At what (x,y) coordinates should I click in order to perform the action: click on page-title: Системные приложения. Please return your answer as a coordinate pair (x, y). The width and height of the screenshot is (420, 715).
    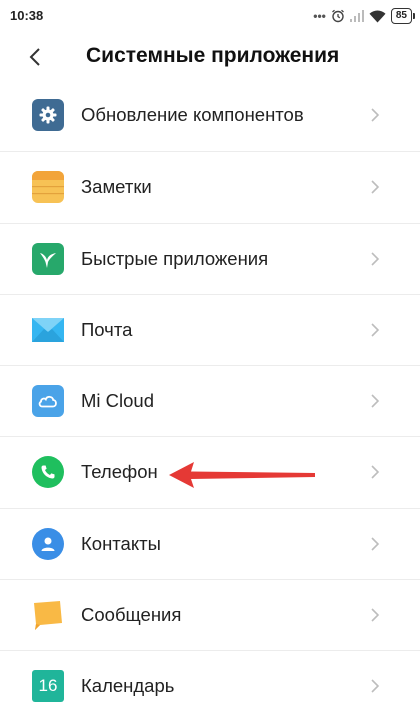
    Looking at the image, I should click on (213, 55).